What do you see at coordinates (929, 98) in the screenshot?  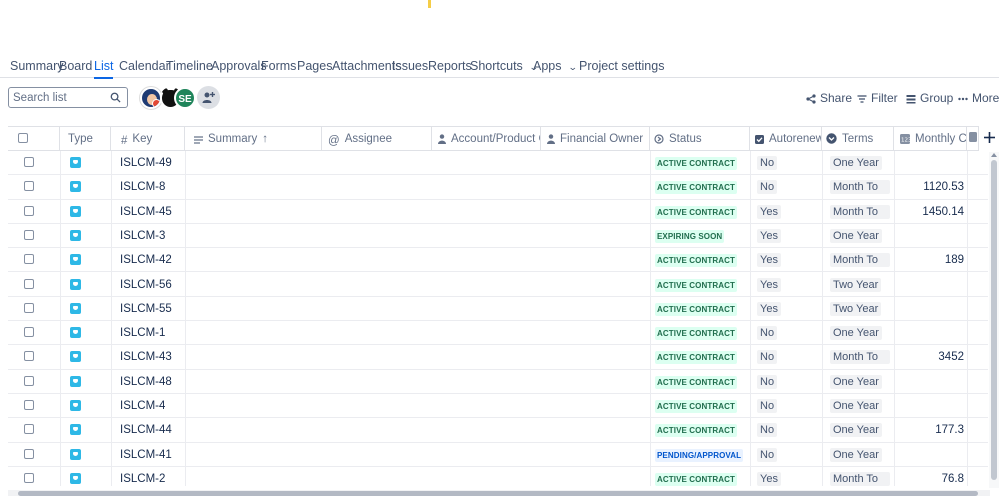 I see `group-button: Group` at bounding box center [929, 98].